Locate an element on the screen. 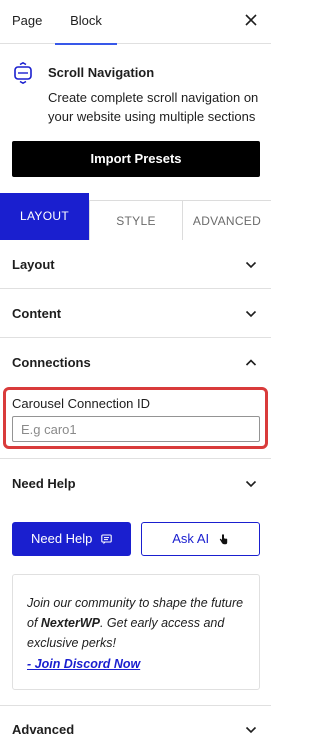  need-help-button-label: Need Help is located at coordinates (61, 538).